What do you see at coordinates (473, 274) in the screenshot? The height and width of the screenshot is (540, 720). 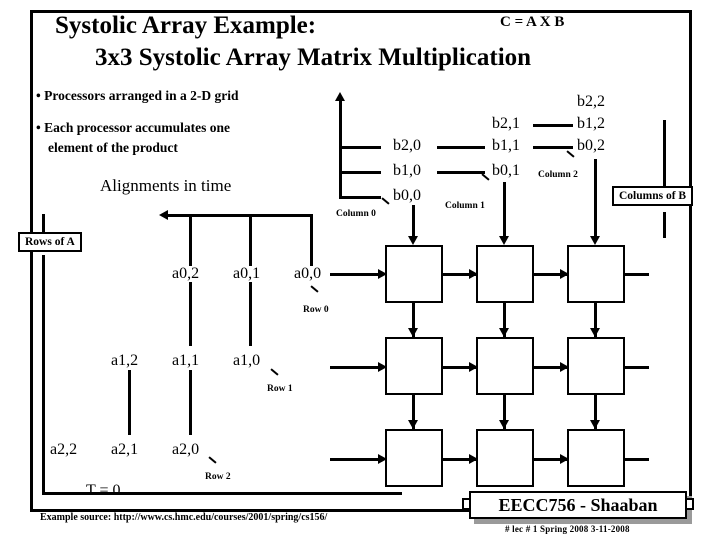 I see `grid-link-r0c0-r0c1-arrow-icon` at bounding box center [473, 274].